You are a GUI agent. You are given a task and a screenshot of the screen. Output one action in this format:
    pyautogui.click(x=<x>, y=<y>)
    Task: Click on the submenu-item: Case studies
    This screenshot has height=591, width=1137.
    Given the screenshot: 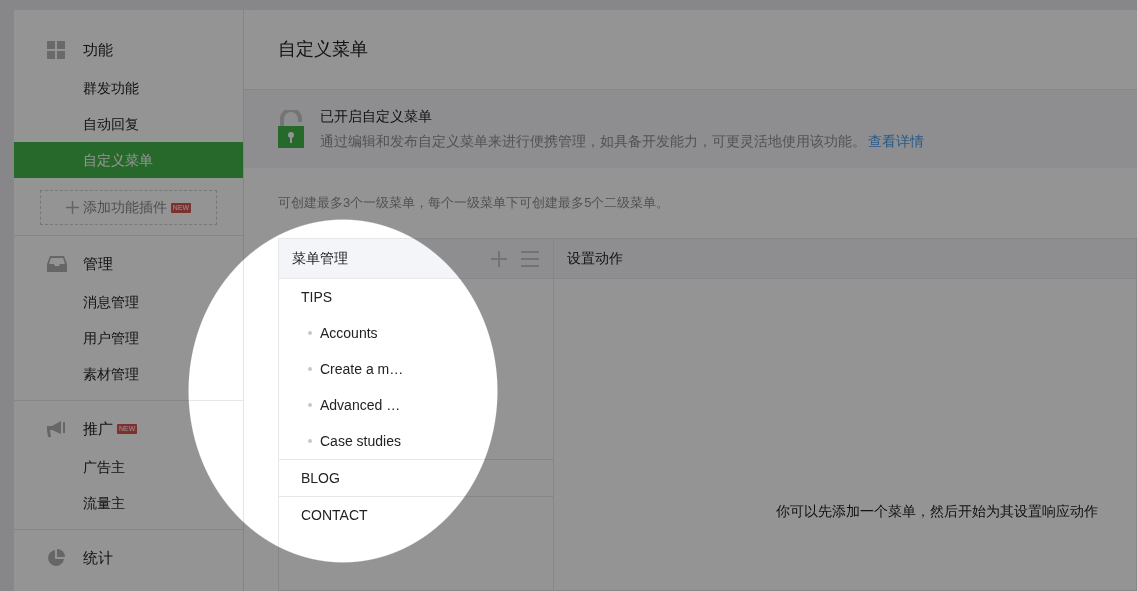 What is the action you would take?
    pyautogui.click(x=360, y=441)
    